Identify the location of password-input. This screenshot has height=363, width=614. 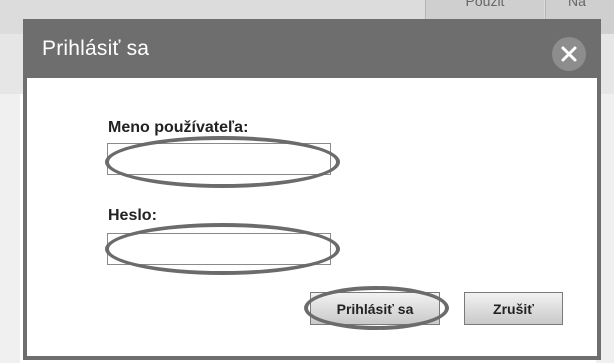
(219, 249).